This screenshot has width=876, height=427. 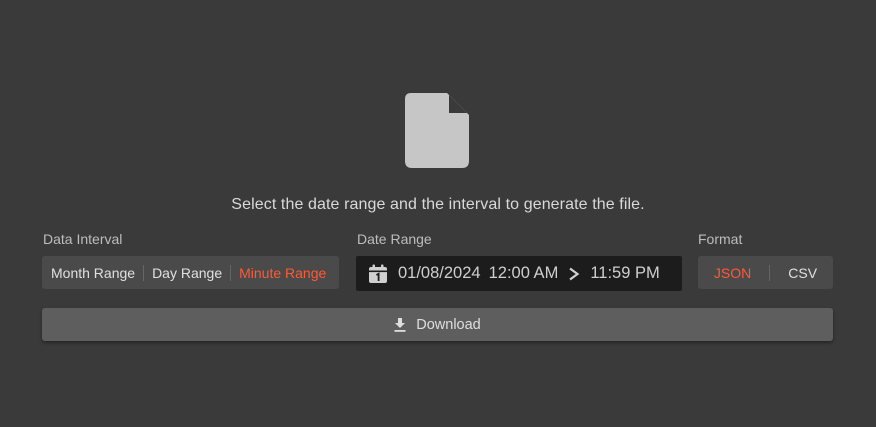 What do you see at coordinates (394, 239) in the screenshot?
I see `date-range-label: Date Range` at bounding box center [394, 239].